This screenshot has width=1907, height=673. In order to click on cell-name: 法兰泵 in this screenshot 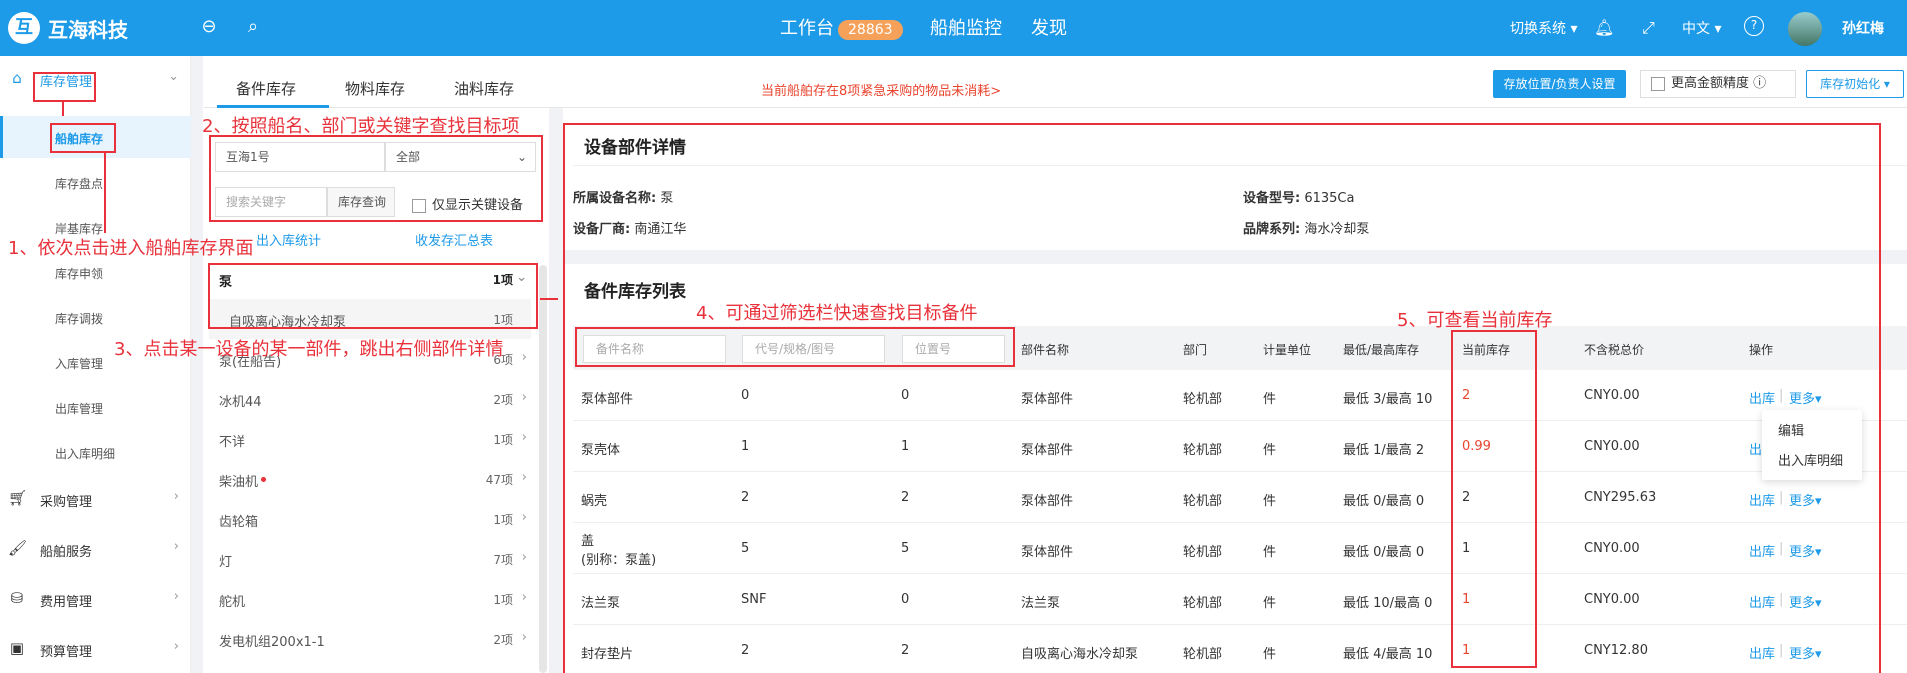, I will do `click(601, 603)`.